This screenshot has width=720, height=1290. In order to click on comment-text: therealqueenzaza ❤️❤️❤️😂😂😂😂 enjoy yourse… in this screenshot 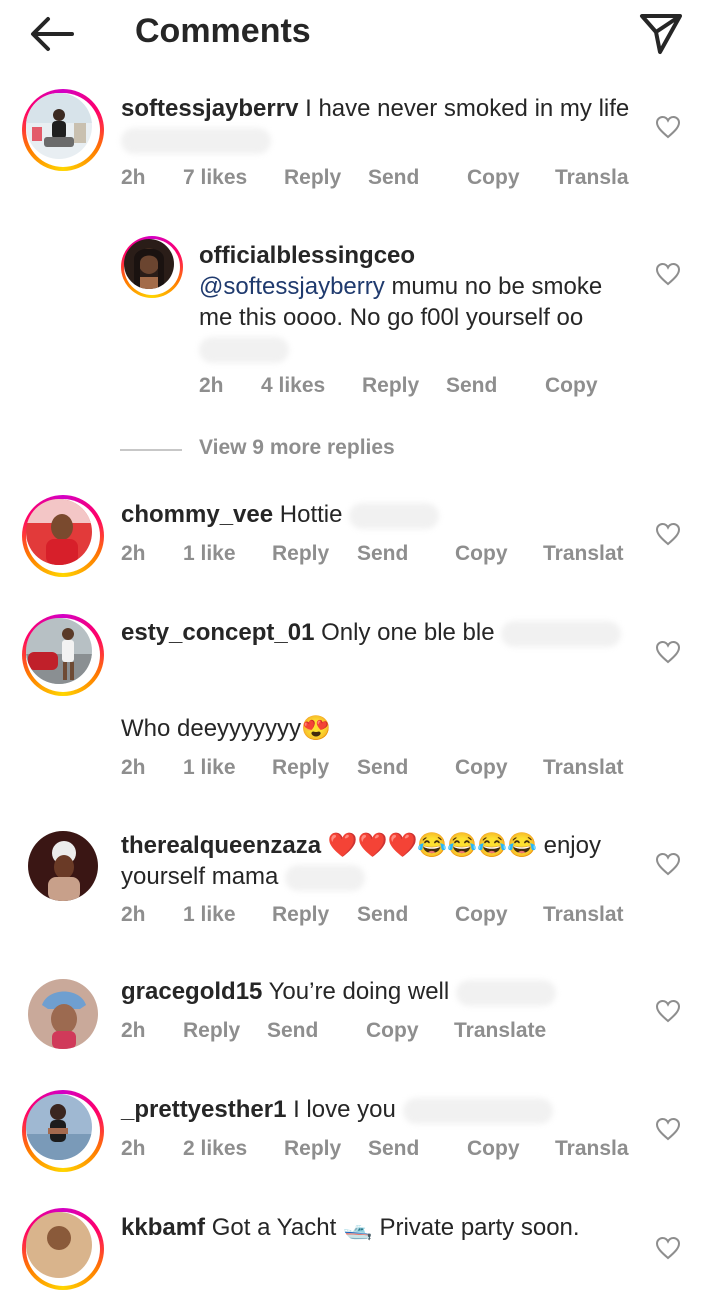, I will do `click(381, 861)`.